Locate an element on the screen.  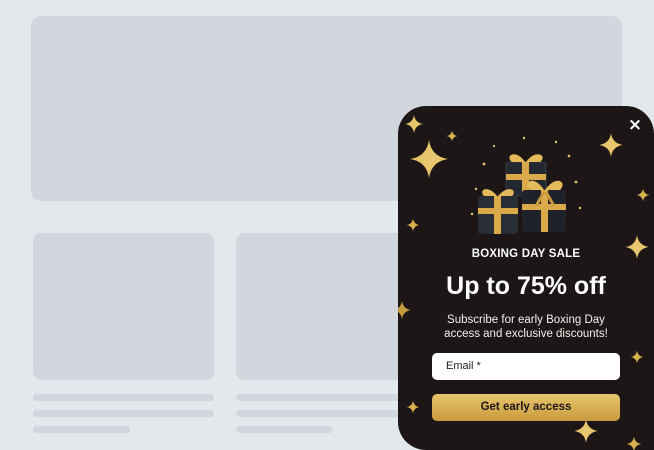
get-early-access-button: Get early access is located at coordinates (526, 407).